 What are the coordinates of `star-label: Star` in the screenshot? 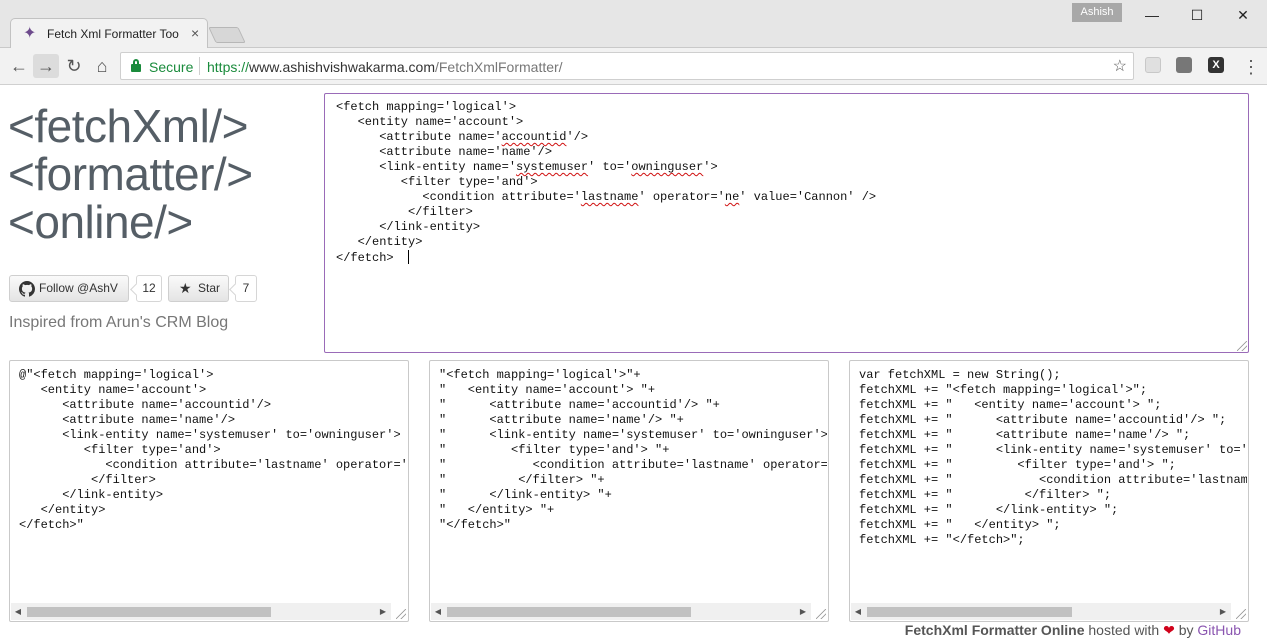 It's located at (209, 288).